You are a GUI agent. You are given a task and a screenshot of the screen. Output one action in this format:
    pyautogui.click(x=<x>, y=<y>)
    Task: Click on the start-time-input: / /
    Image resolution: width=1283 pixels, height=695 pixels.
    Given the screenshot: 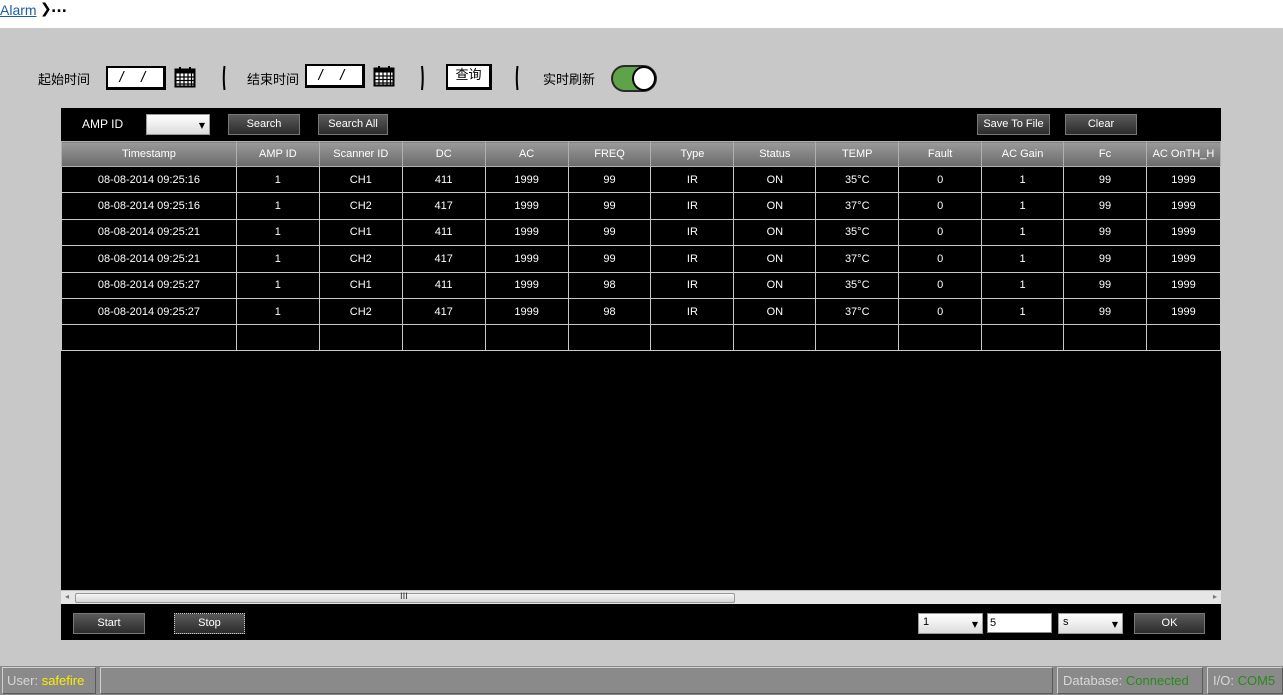 What is the action you would take?
    pyautogui.click(x=136, y=78)
    